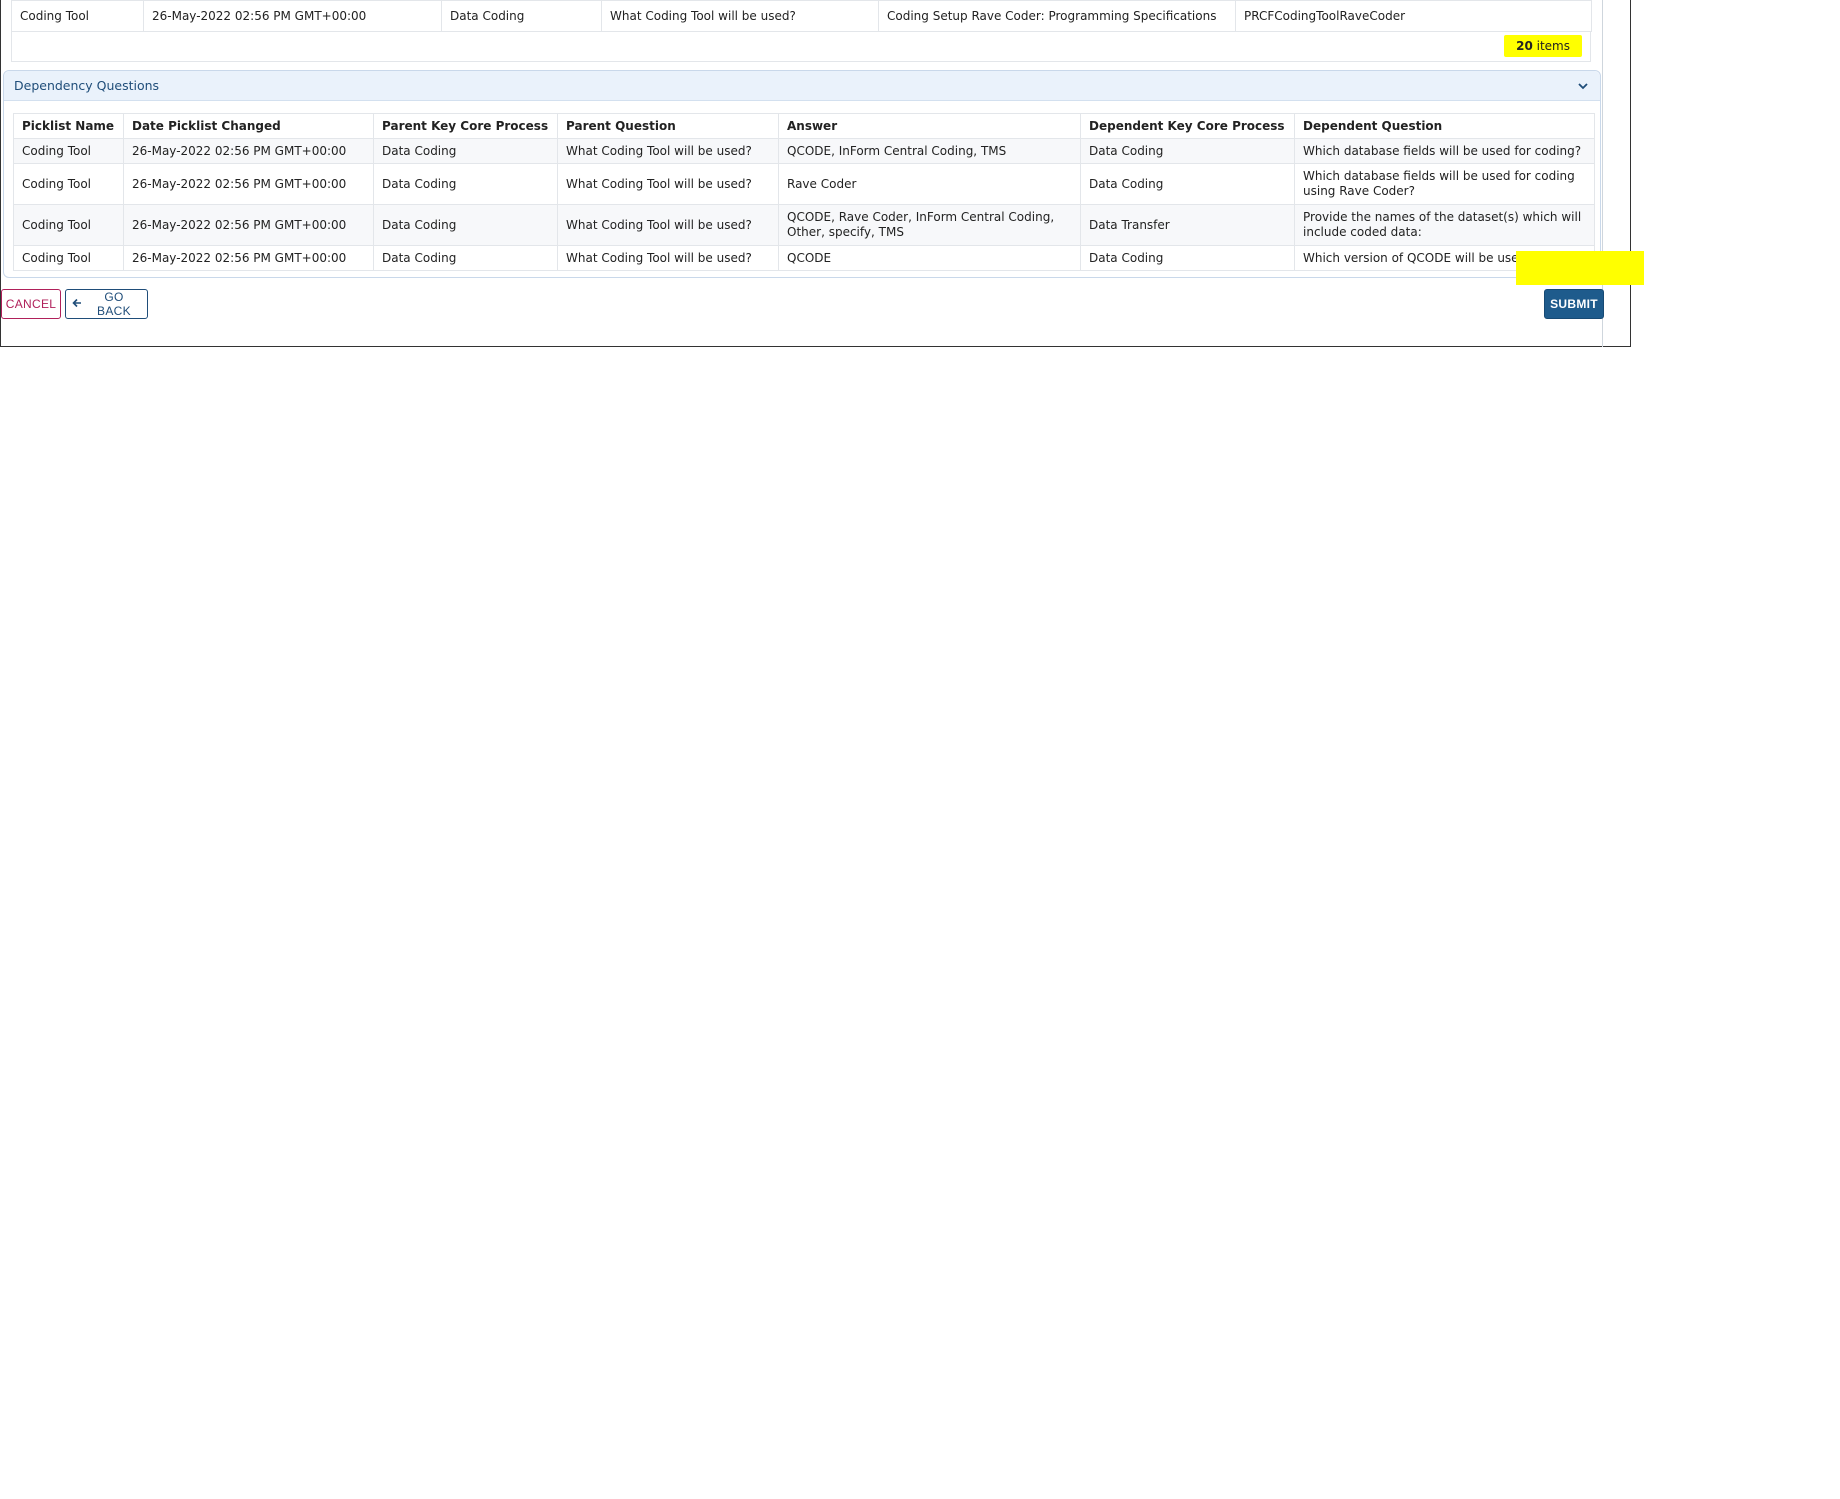  Describe the element at coordinates (929, 184) in the screenshot. I see `table-cell: Rave Coder` at that location.